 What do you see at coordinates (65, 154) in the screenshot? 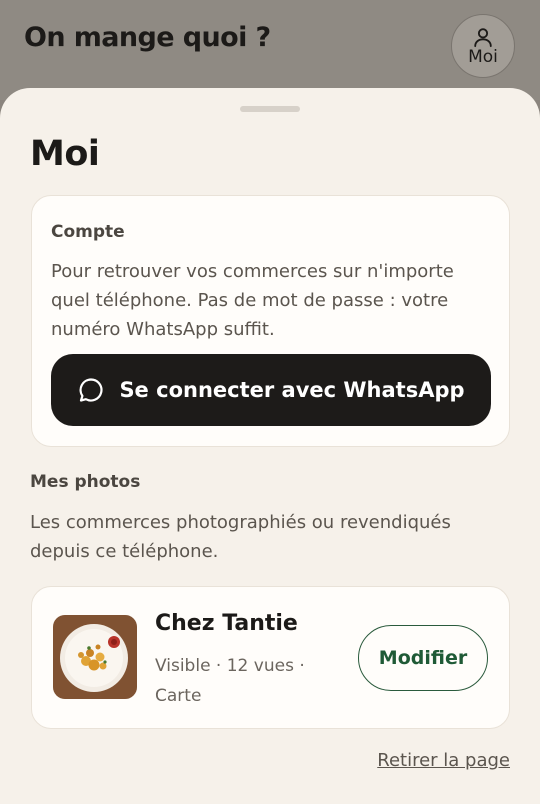
I see `sheet-title: Moi` at bounding box center [65, 154].